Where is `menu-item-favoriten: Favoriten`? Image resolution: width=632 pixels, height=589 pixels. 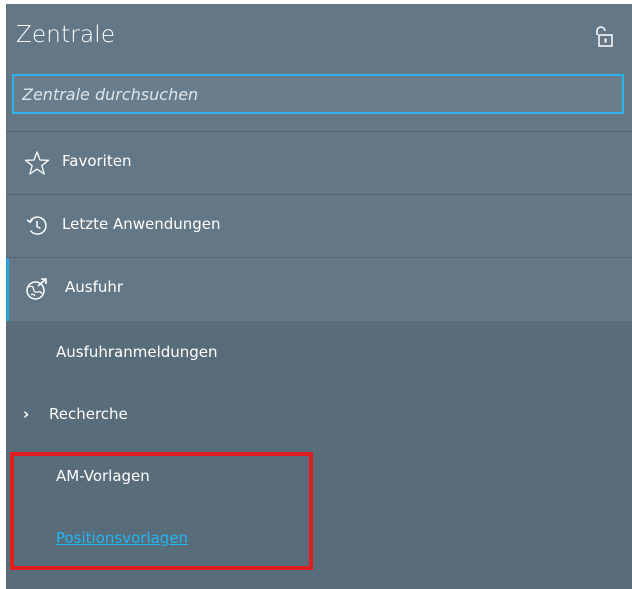
menu-item-favoriten: Favoriten is located at coordinates (319, 163).